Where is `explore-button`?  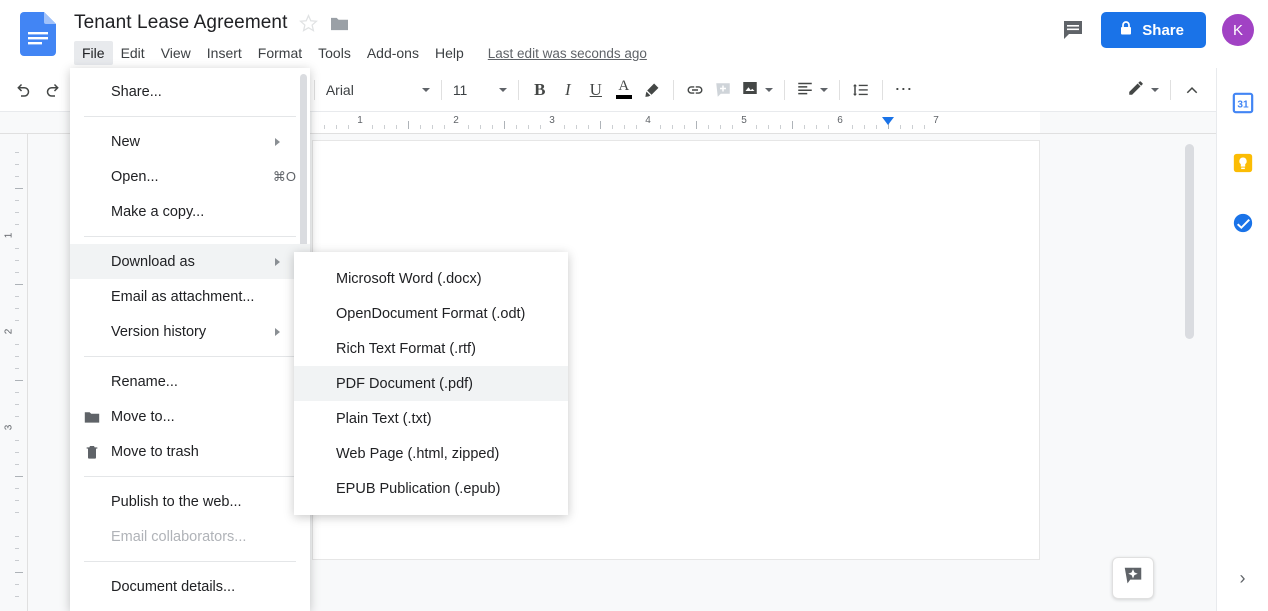 explore-button is located at coordinates (1133, 578).